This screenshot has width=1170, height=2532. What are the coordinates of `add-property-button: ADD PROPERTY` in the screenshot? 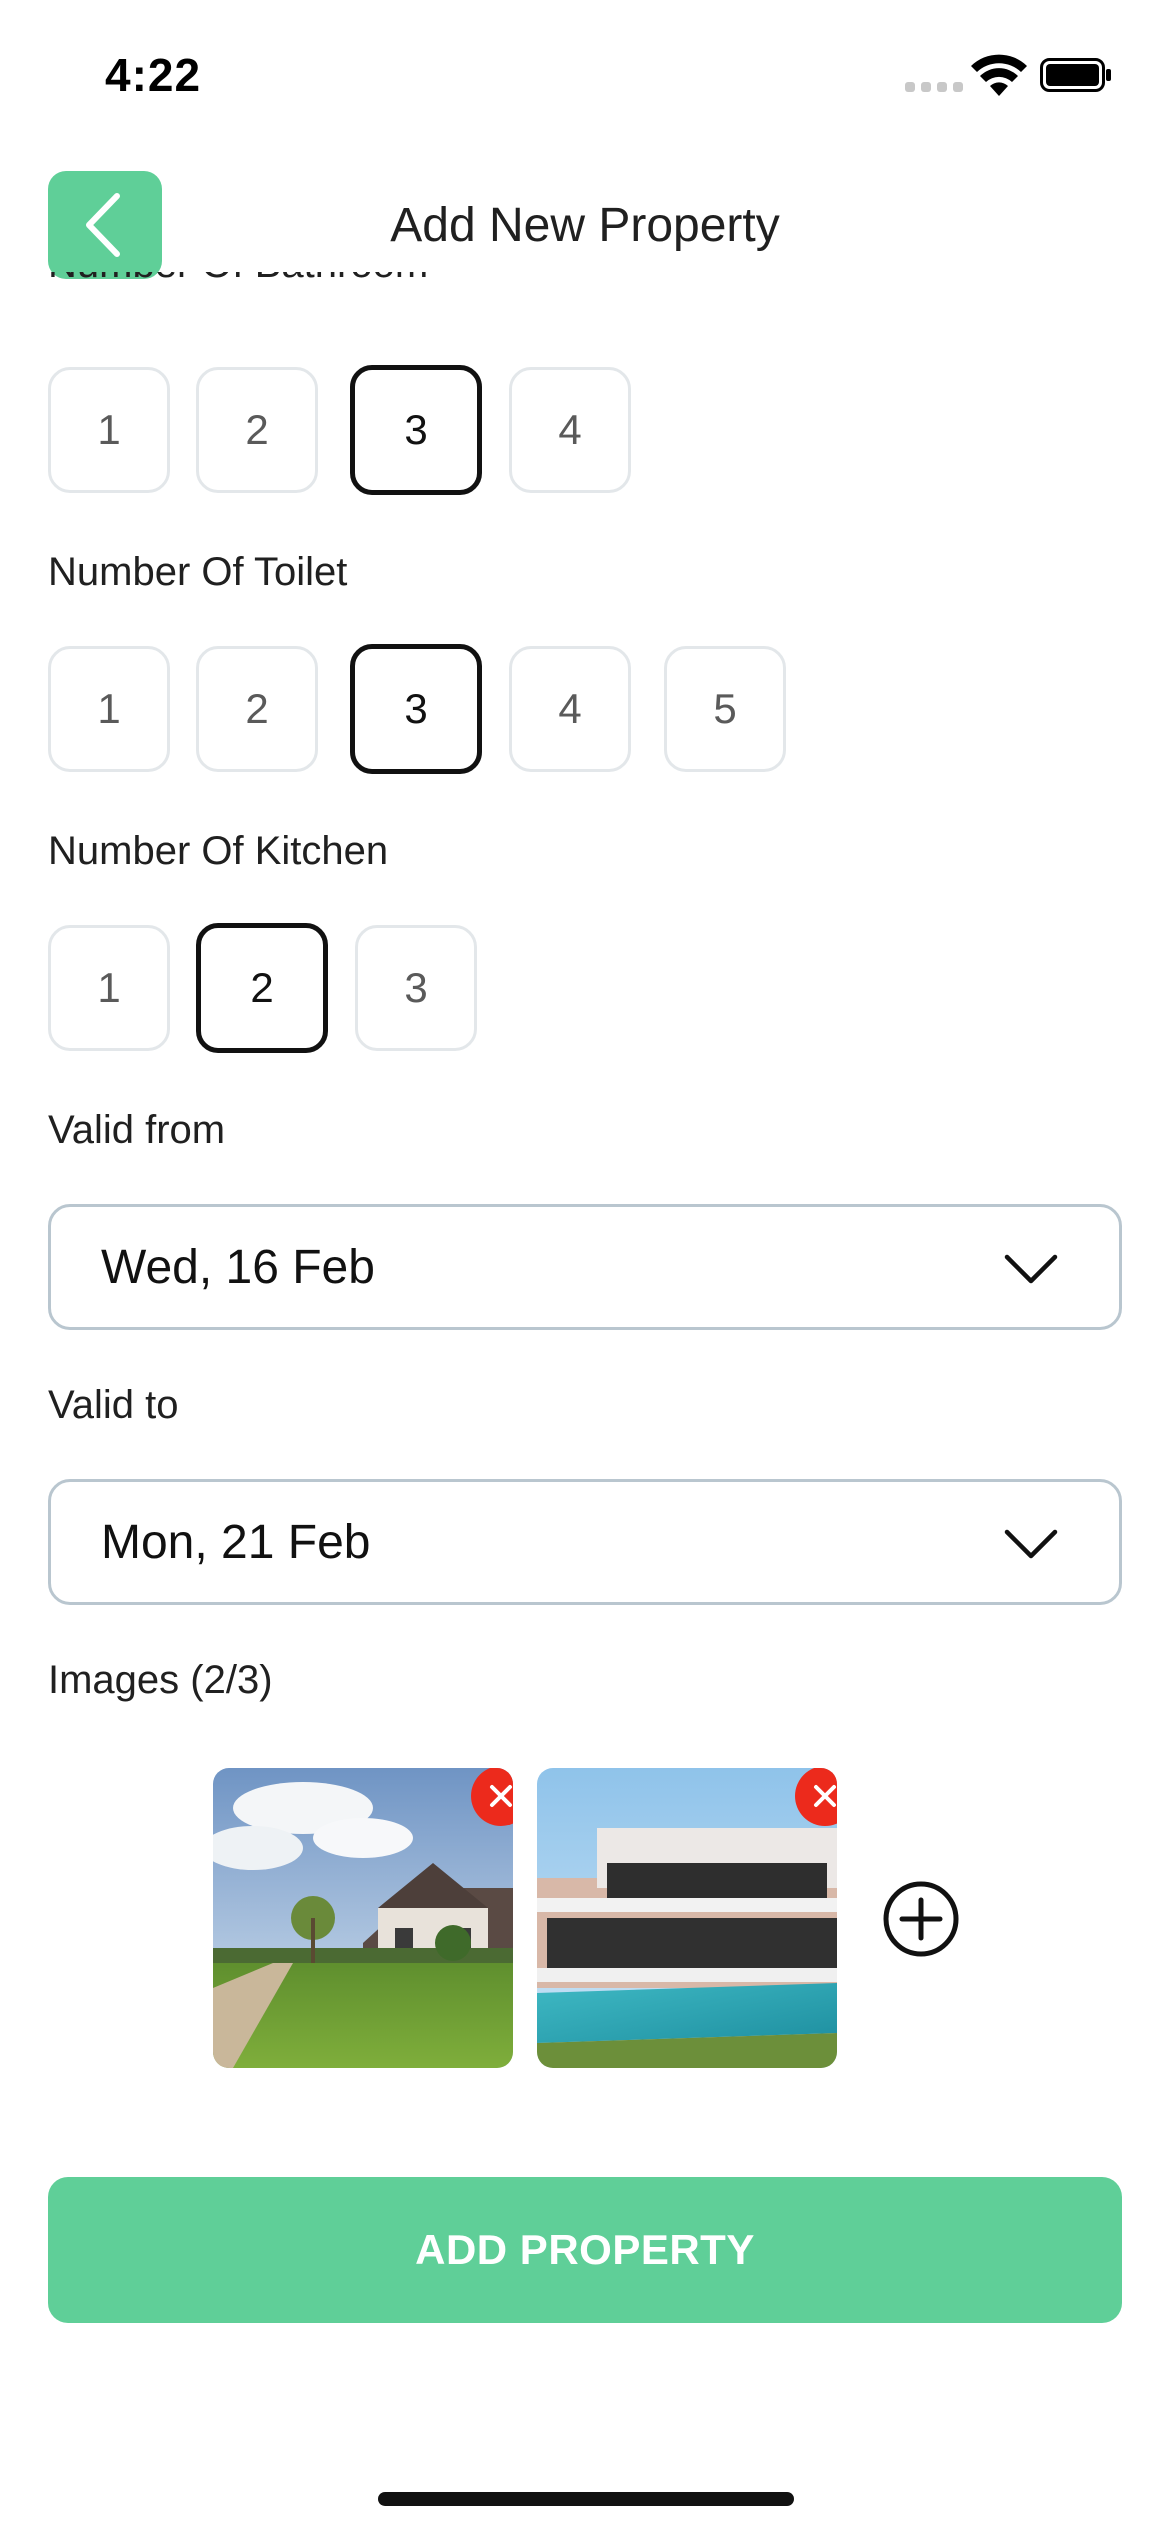 It's located at (585, 2250).